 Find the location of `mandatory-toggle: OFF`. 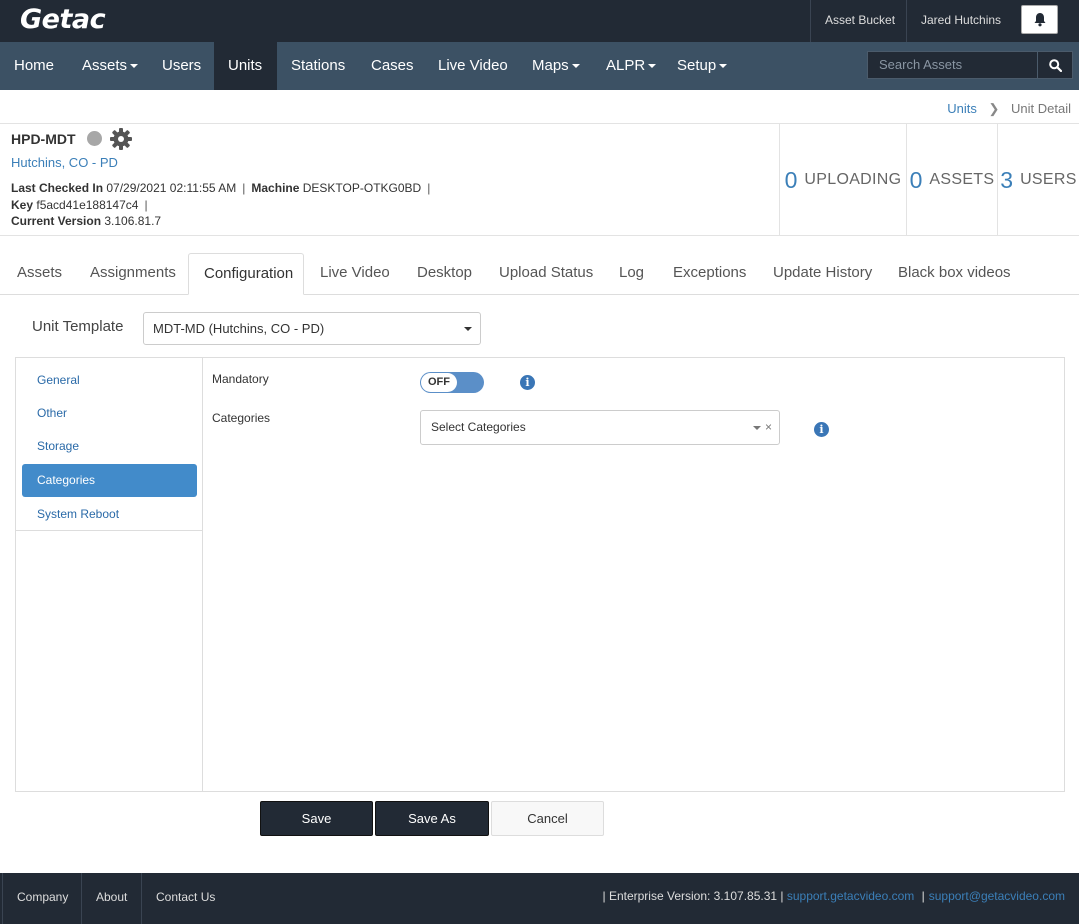

mandatory-toggle: OFF is located at coordinates (452, 382).